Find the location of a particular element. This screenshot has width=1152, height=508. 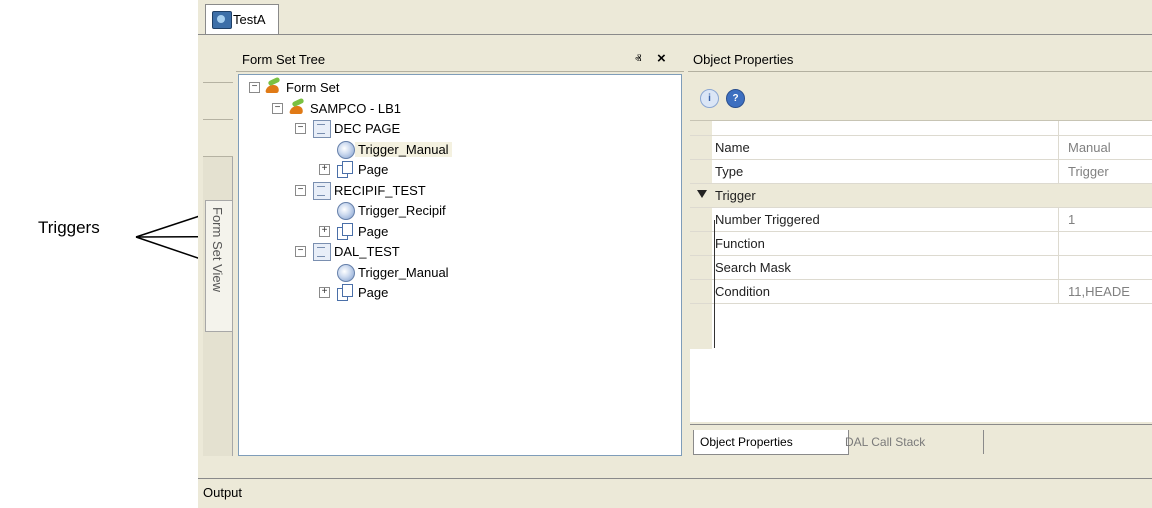

document-icon is located at coordinates (222, 20).